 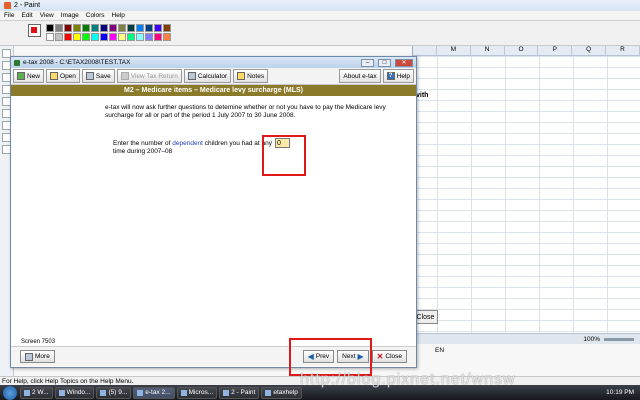 What do you see at coordinates (380, 356) in the screenshot?
I see `close-x-icon: ✕` at bounding box center [380, 356].